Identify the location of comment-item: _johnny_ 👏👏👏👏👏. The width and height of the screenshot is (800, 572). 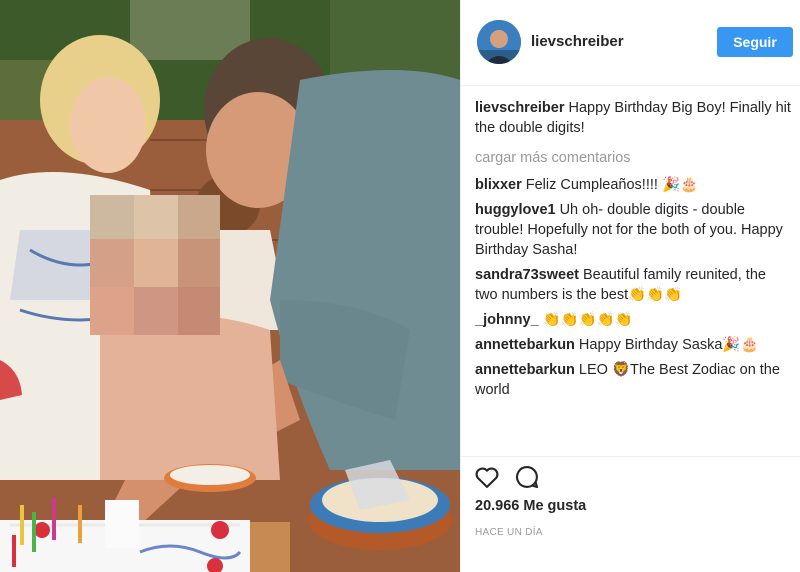
(633, 320).